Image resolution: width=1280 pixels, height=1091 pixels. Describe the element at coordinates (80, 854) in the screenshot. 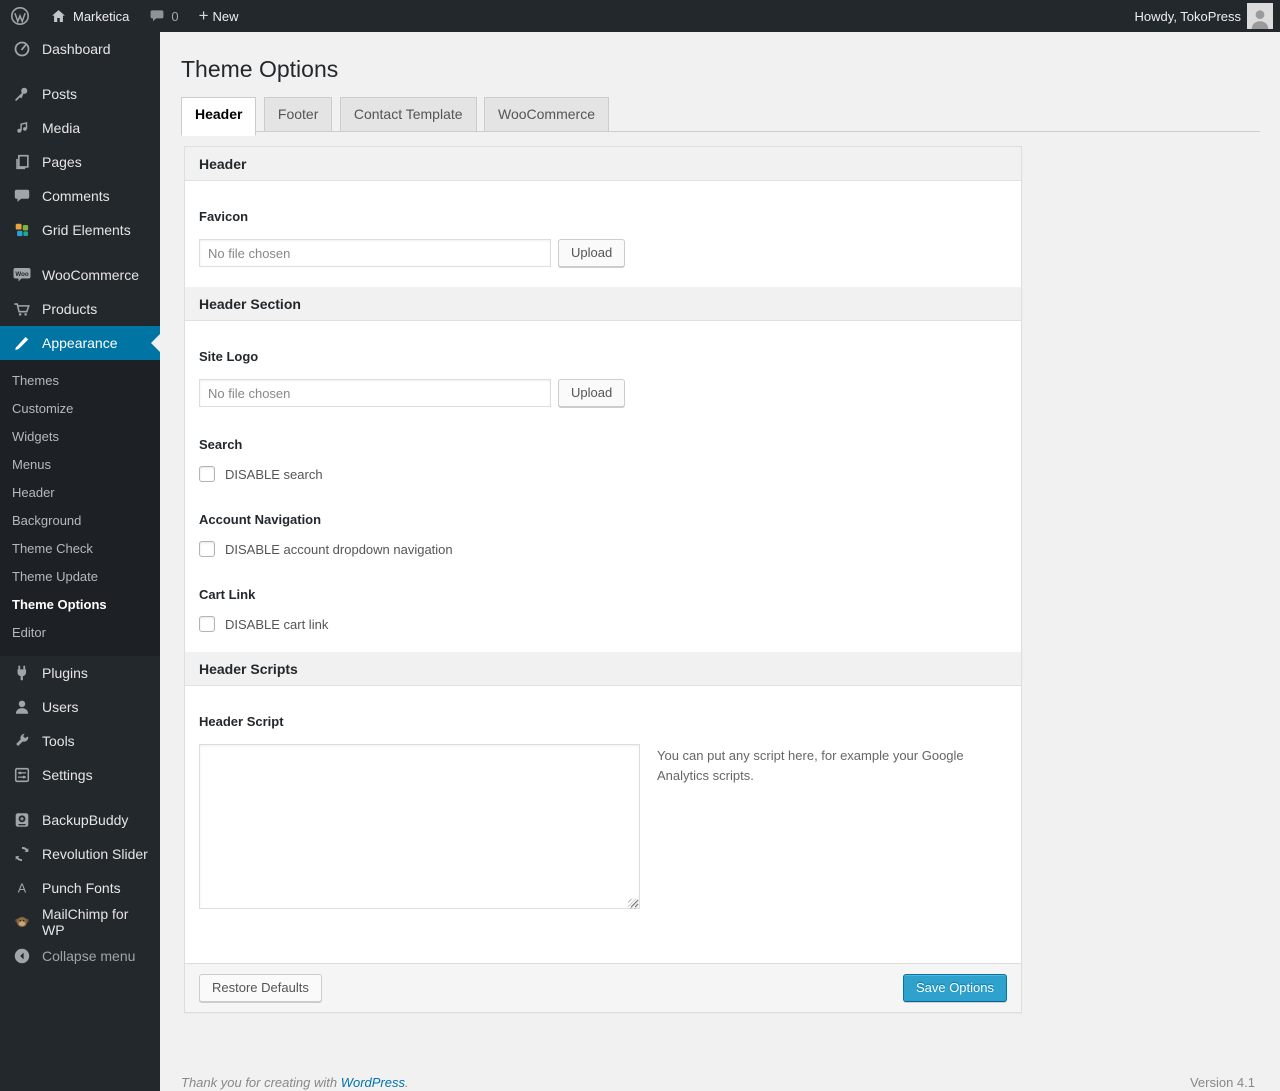

I see `sidebar-item-revolution-slider: Revolution Slider` at that location.